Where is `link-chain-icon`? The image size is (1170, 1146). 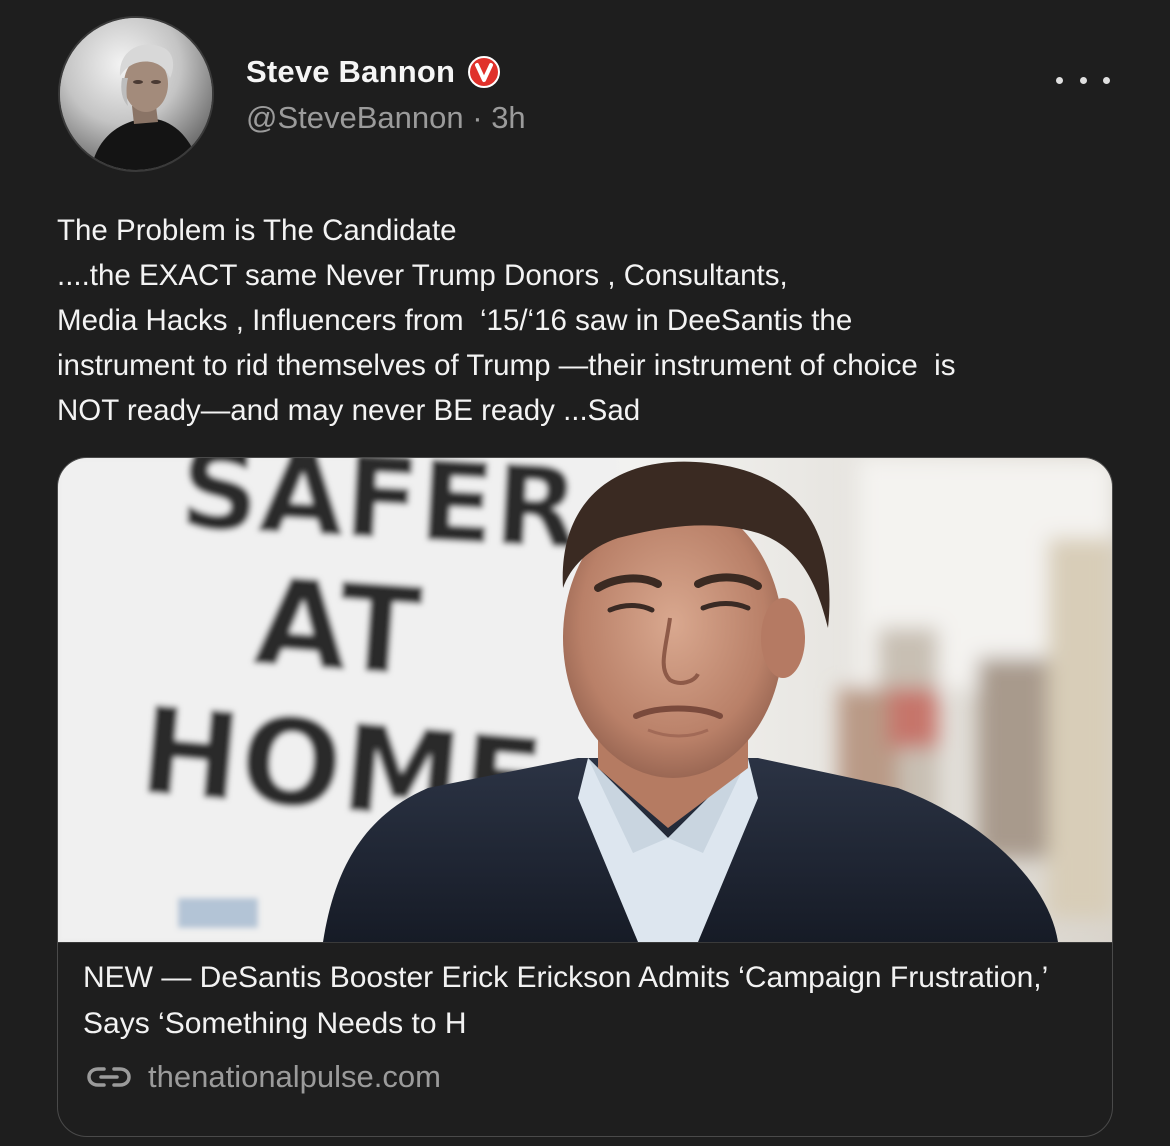
link-chain-icon is located at coordinates (109, 1077).